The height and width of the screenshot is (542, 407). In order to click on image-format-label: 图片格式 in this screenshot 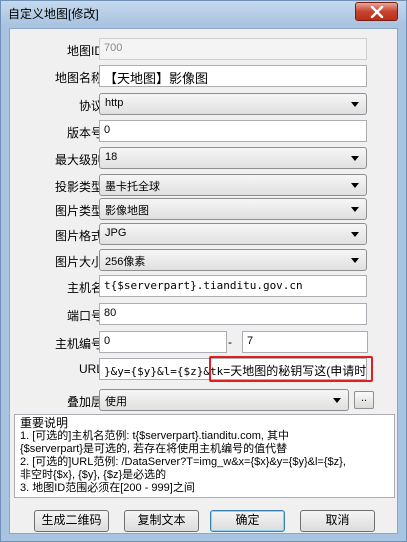, I will do `click(78, 236)`.